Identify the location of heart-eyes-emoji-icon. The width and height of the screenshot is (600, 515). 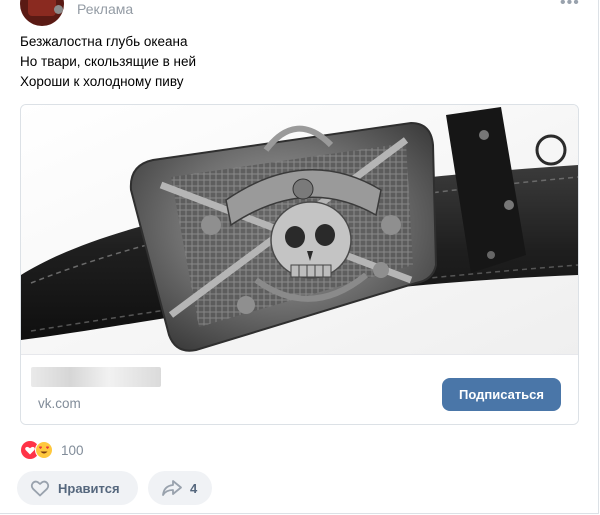
(44, 450).